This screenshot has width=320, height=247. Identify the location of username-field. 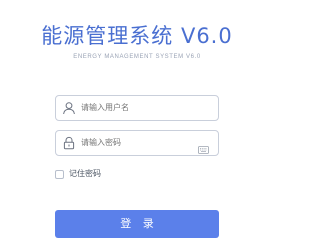
(137, 108).